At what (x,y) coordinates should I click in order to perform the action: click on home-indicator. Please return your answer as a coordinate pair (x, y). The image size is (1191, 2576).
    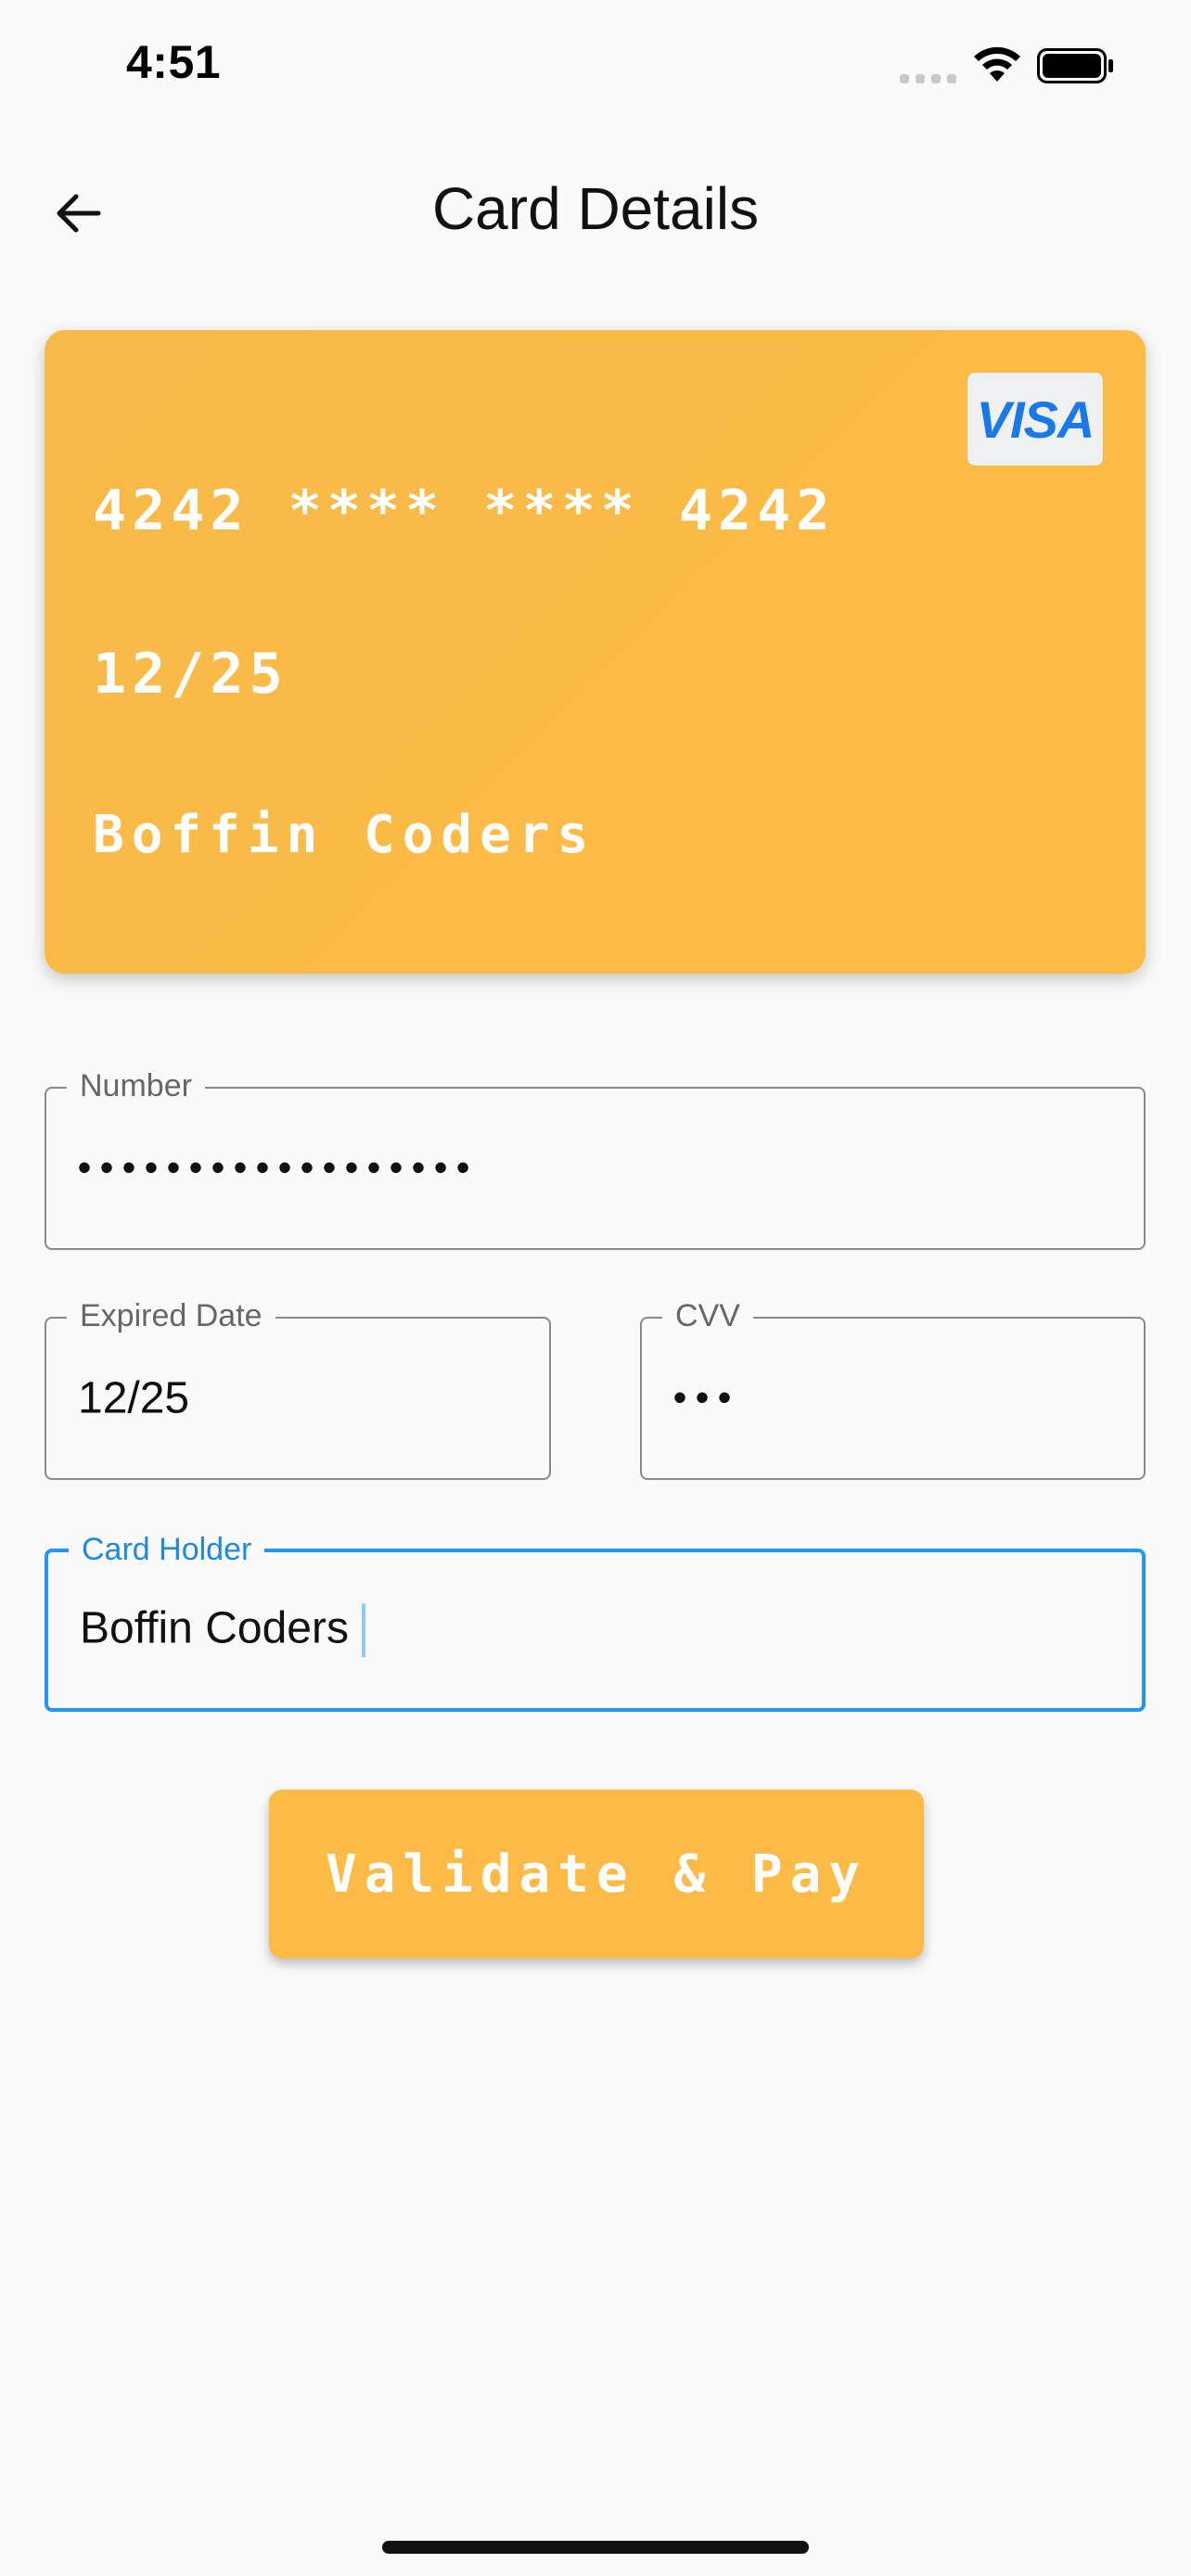
    Looking at the image, I should click on (595, 2547).